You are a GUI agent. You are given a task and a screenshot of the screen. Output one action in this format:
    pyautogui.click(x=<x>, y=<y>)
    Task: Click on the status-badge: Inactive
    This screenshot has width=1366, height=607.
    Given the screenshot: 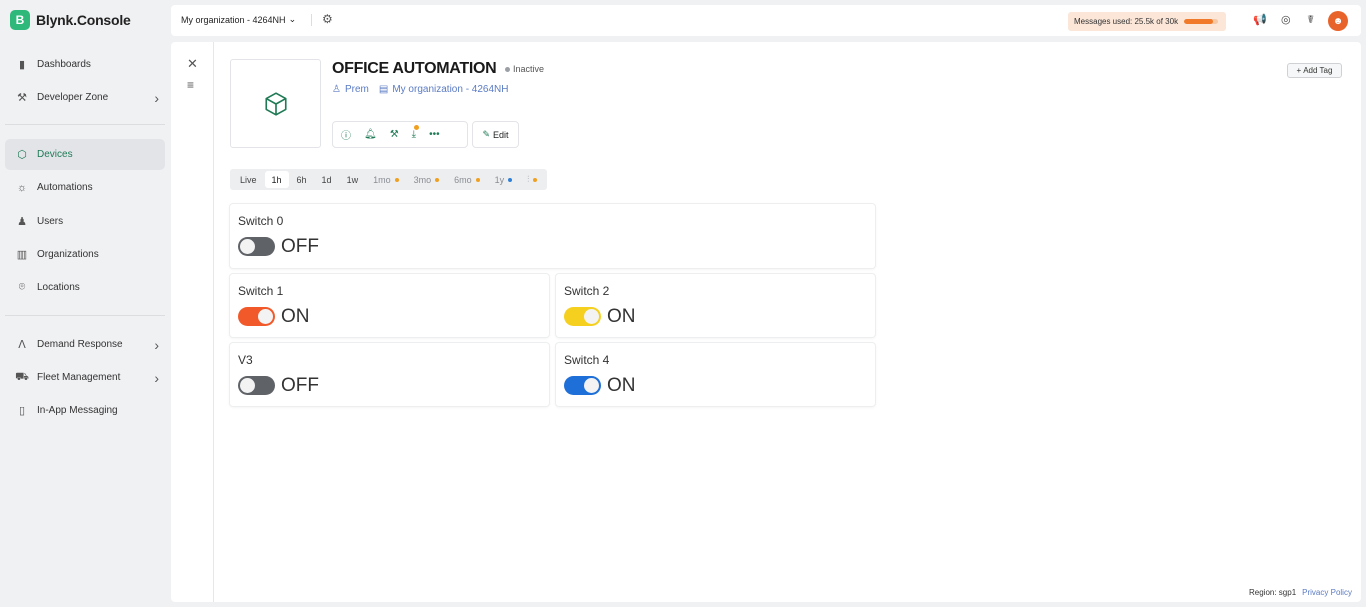 What is the action you would take?
    pyautogui.click(x=524, y=69)
    